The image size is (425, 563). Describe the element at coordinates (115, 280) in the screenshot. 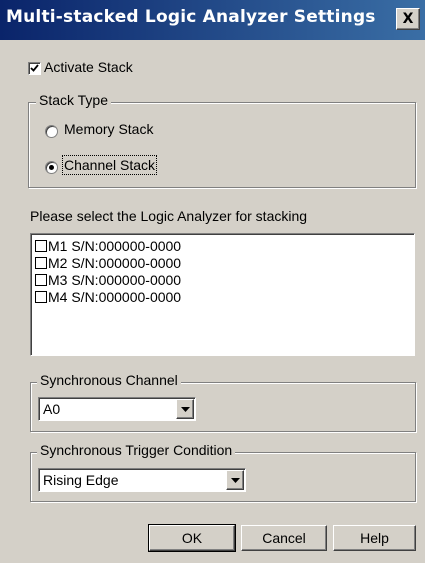

I see `list-item-label: M3 S/N:000000-0000` at that location.